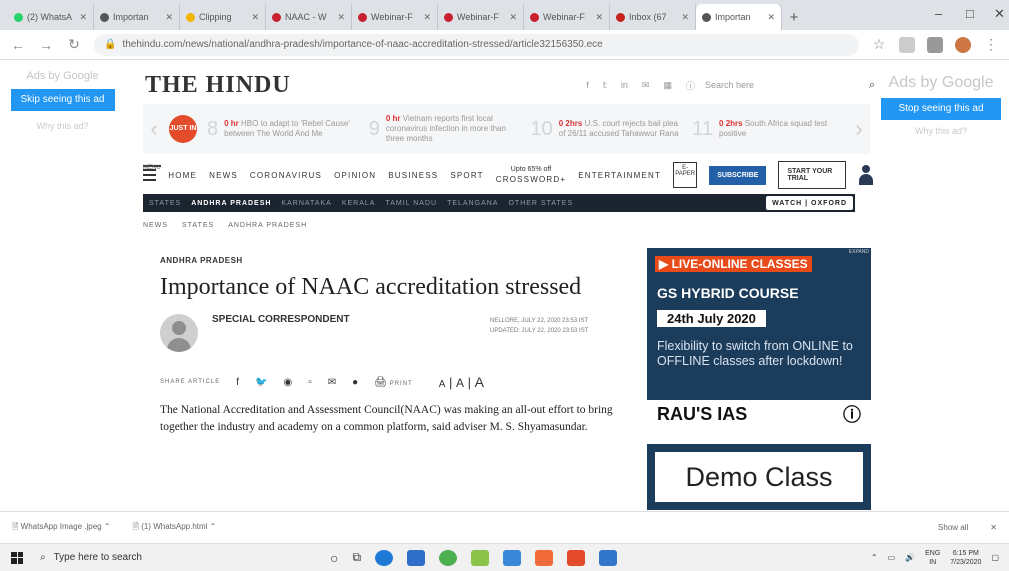 Image resolution: width=1009 pixels, height=571 pixels. I want to click on state-telangana: TELANGANA, so click(472, 203).